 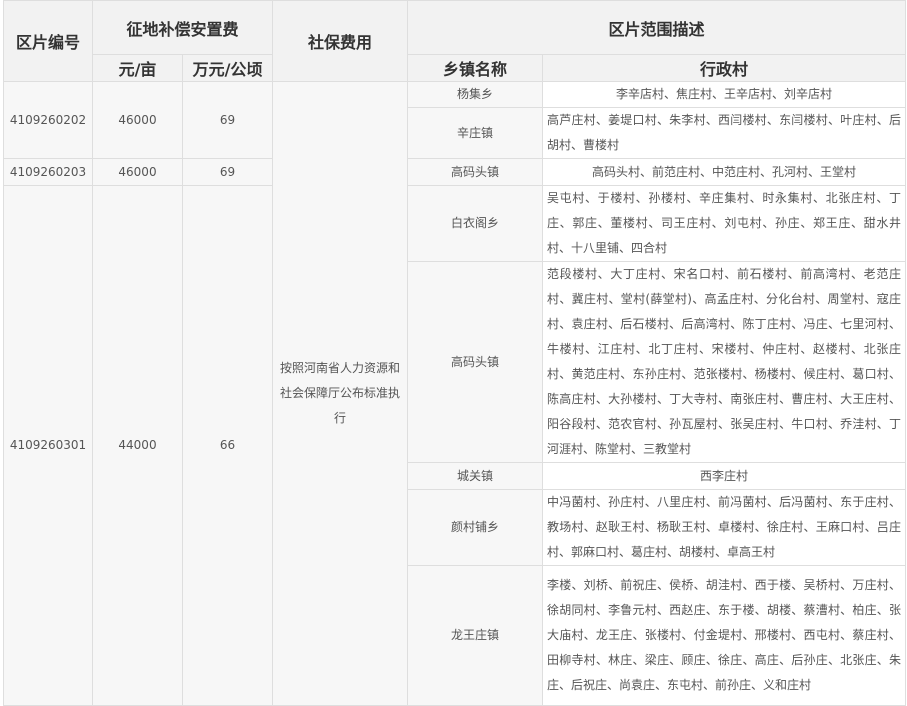 I want to click on villages-cell: 高芦庄村、姜堤口村、朱李村、西闫楼村、东闫楼村、叶庄村、后胡村、曹楼村, so click(x=724, y=133).